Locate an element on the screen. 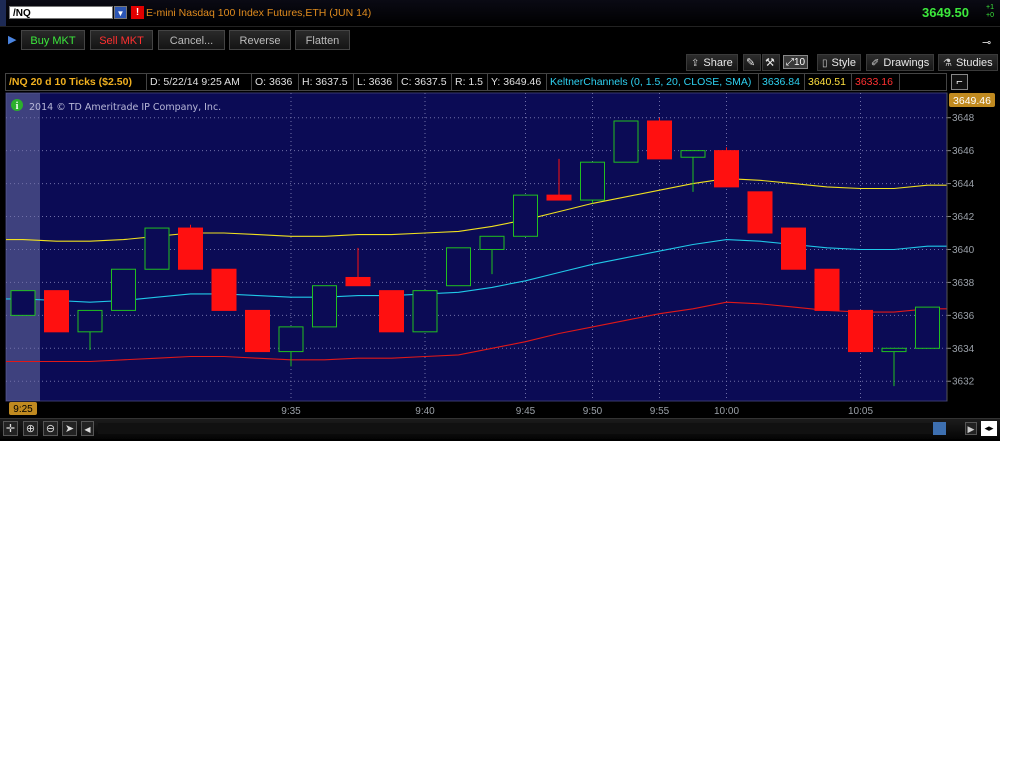 Image resolution: width=1024 pixels, height=768 pixels. trend-icon: ⌐ is located at coordinates (959, 82).